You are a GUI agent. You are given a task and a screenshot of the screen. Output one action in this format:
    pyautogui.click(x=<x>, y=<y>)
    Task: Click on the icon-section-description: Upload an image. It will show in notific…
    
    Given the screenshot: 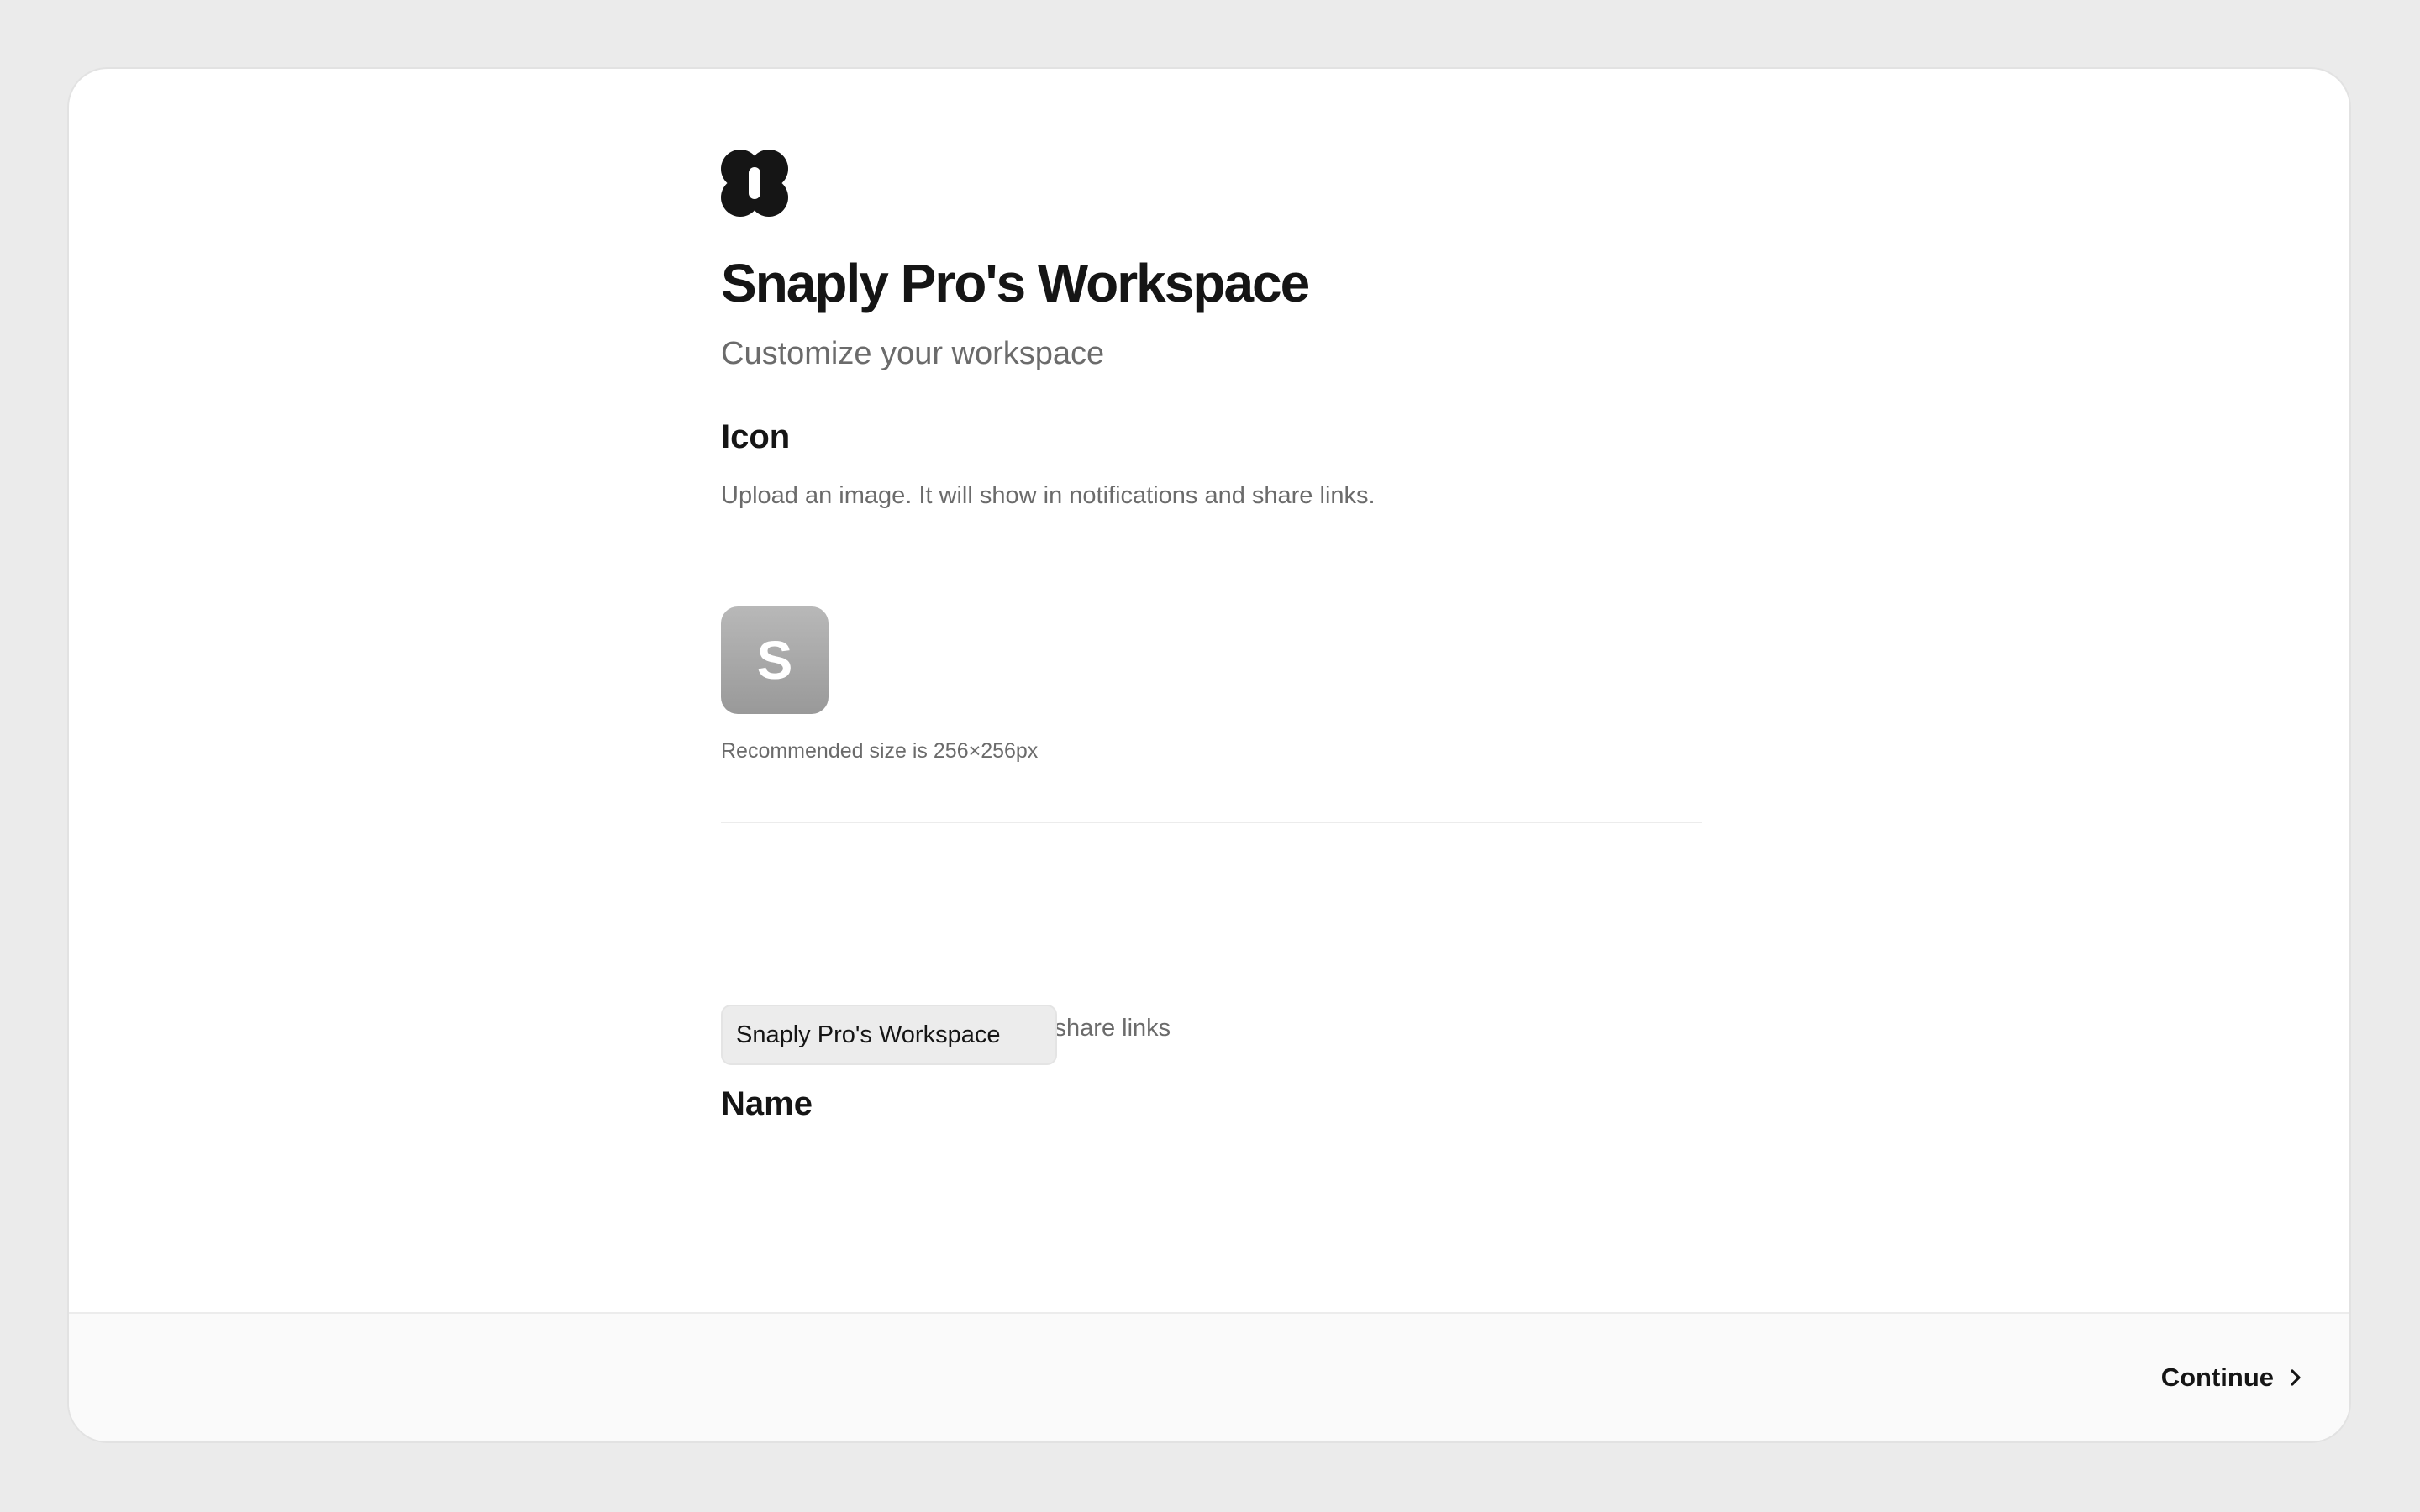 What is the action you would take?
    pyautogui.click(x=1048, y=495)
    